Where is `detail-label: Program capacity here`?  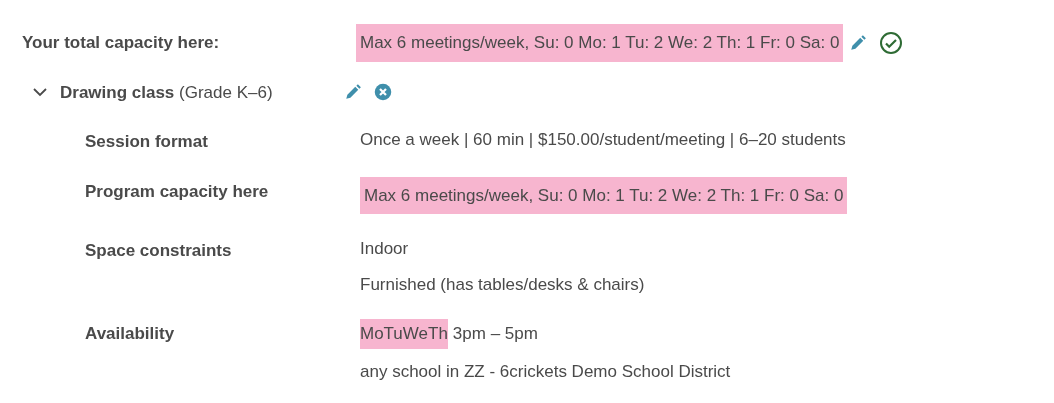 detail-label: Program capacity here is located at coordinates (177, 191).